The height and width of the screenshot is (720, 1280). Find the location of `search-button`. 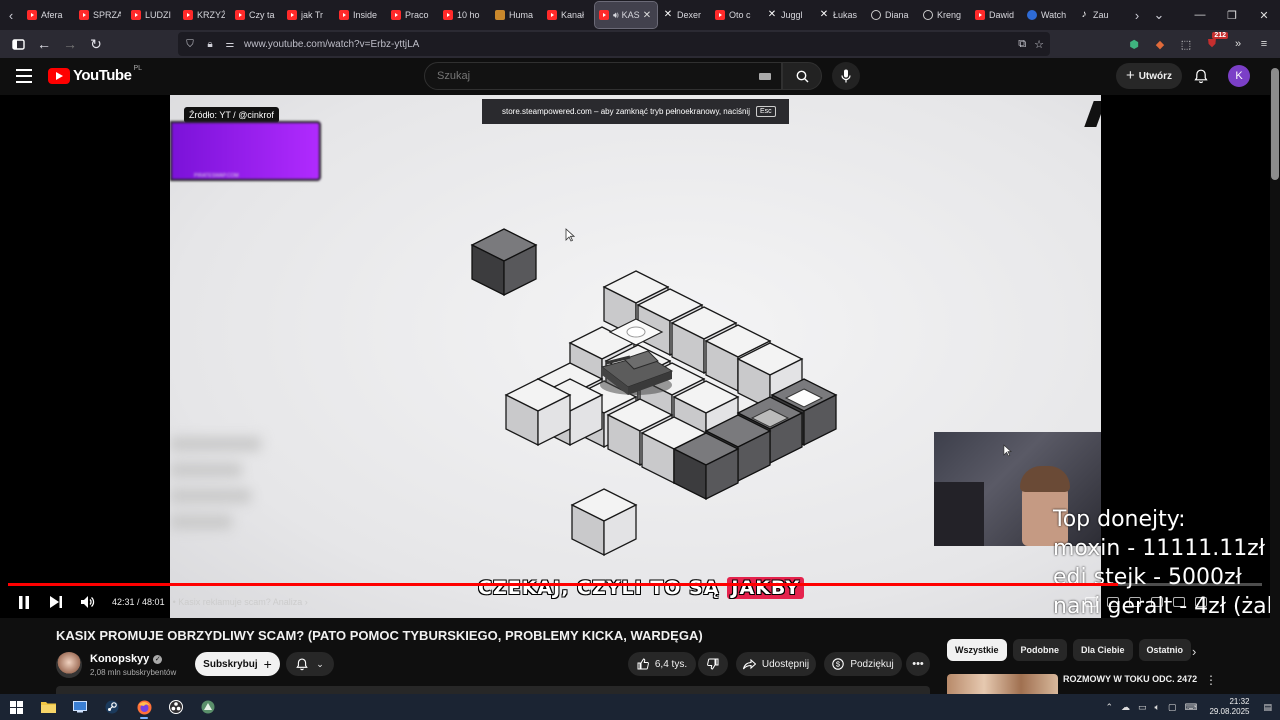

search-button is located at coordinates (802, 76).